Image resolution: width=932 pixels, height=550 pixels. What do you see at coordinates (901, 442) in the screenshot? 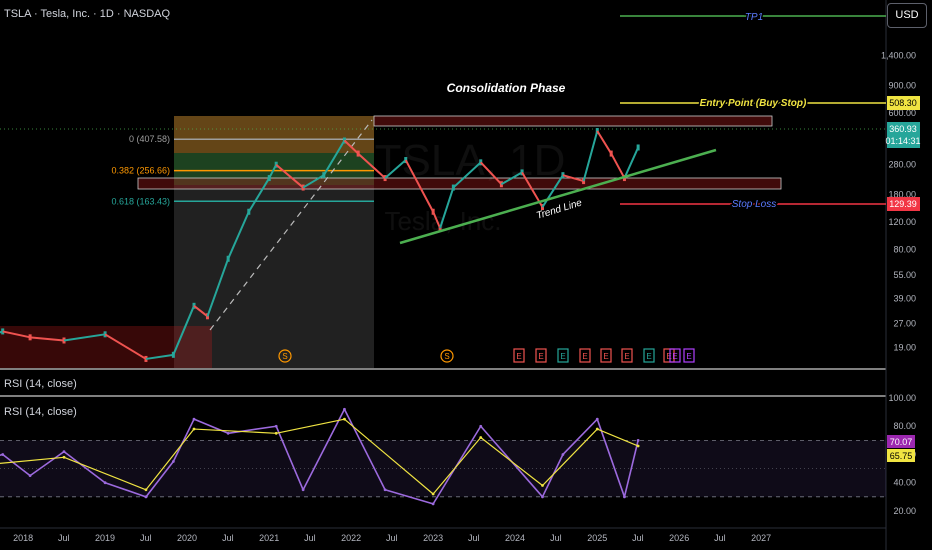
I see `rsi-value-tag: 70.07` at bounding box center [901, 442].